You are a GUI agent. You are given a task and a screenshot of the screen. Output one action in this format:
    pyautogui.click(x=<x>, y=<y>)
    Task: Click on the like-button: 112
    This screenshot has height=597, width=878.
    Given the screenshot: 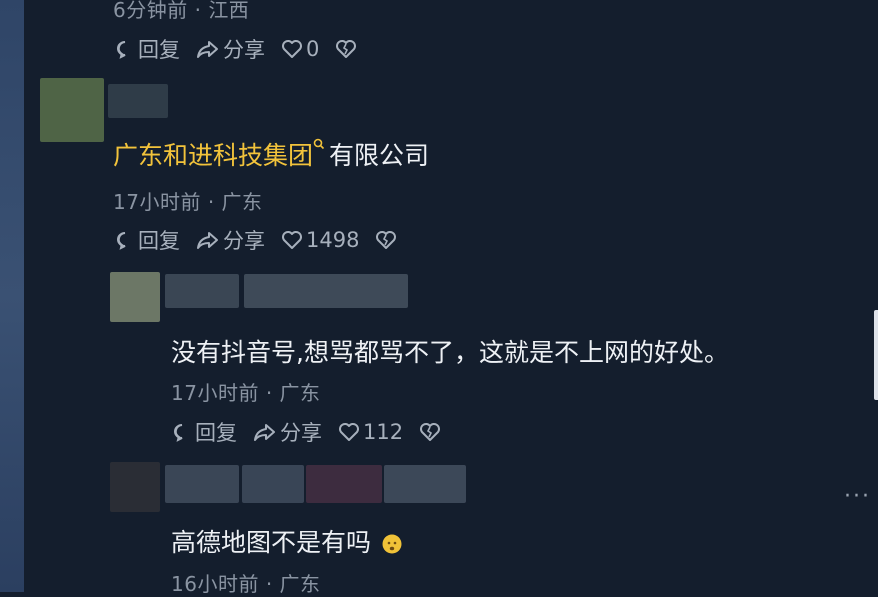 What is the action you would take?
    pyautogui.click(x=370, y=432)
    